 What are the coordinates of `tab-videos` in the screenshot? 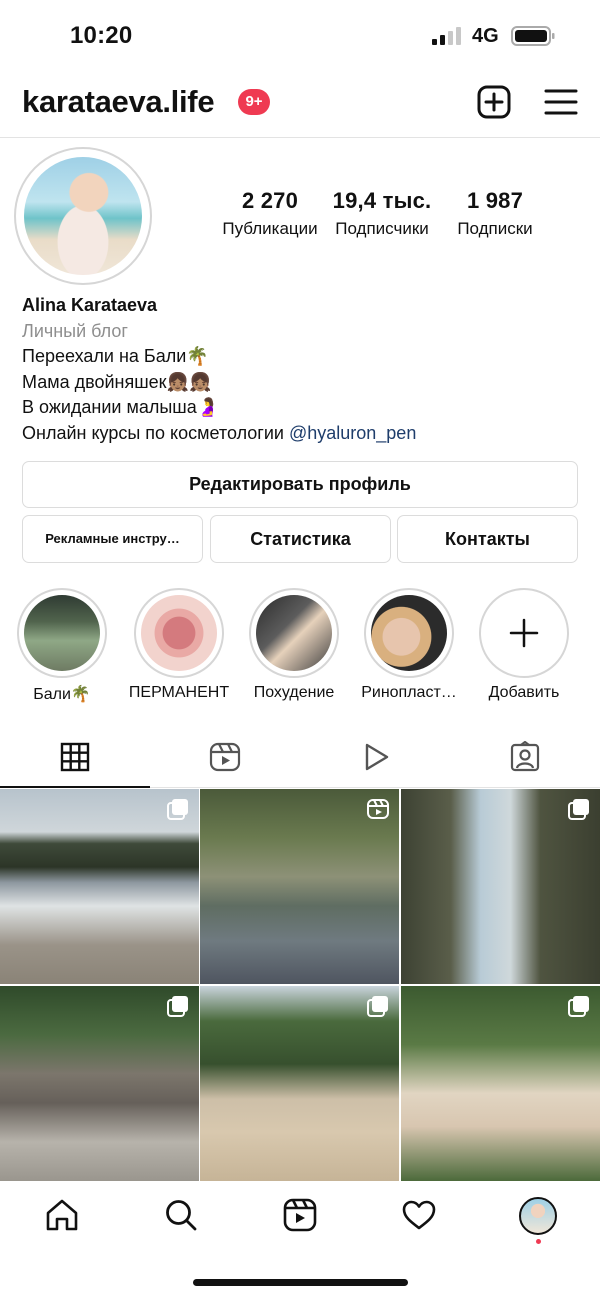 It's located at (375, 759).